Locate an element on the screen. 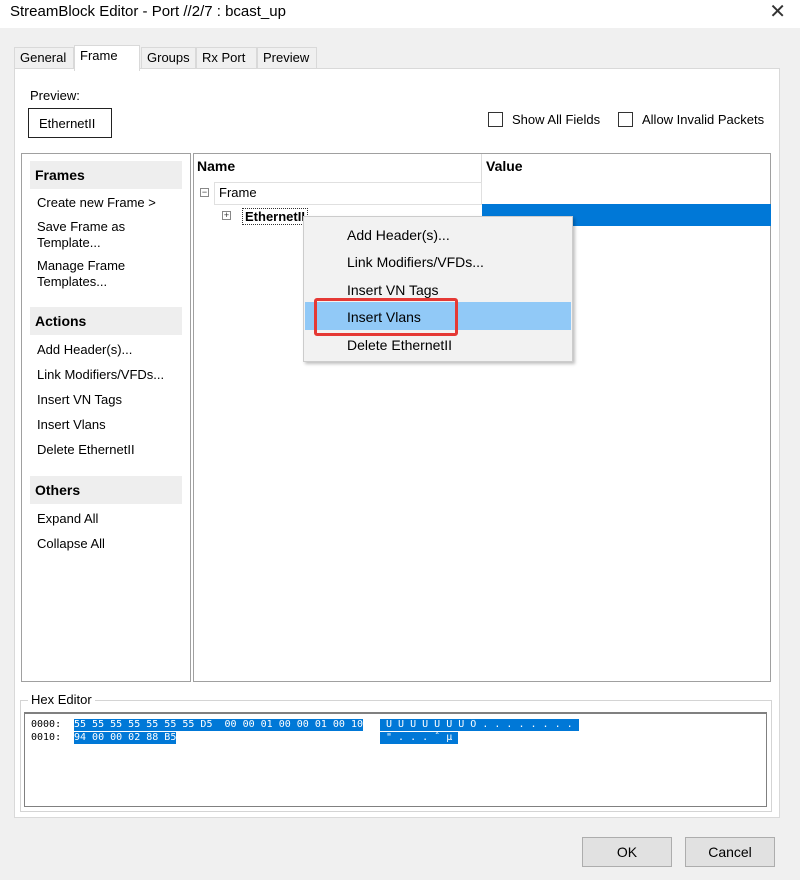  close-icon: ✕ is located at coordinates (777, 12).